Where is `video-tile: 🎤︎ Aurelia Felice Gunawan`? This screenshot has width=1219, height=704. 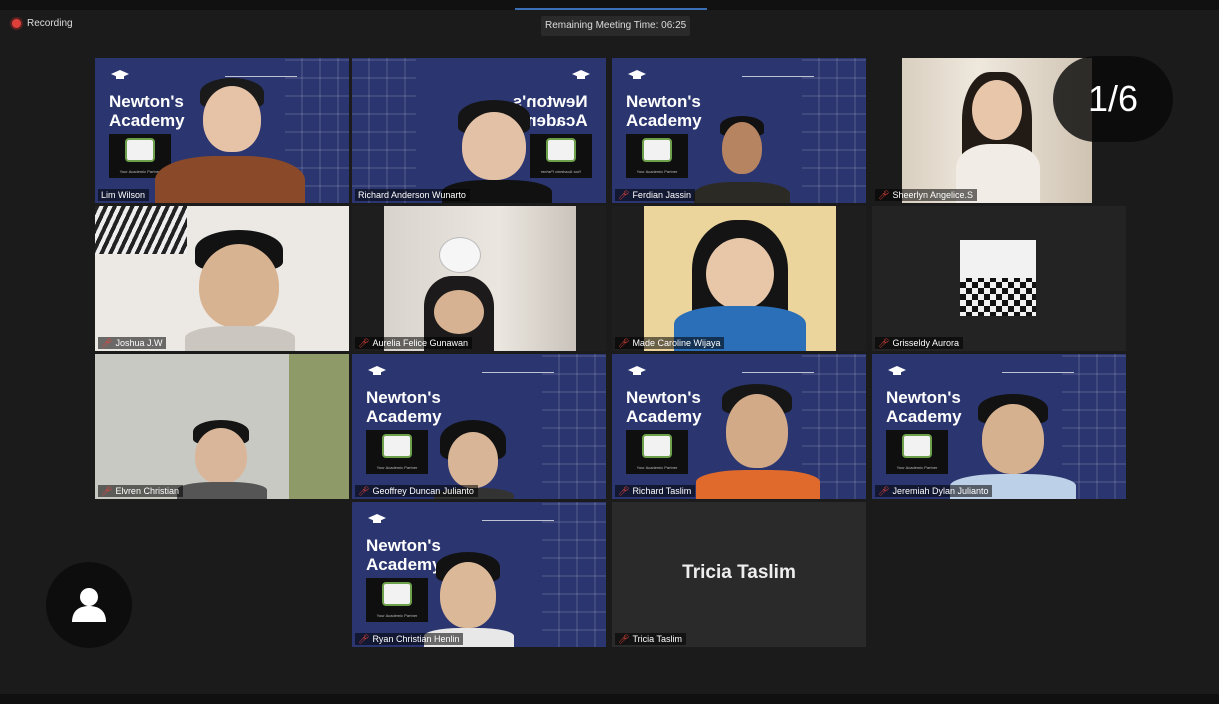
video-tile: 🎤︎ Aurelia Felice Gunawan is located at coordinates (479, 278).